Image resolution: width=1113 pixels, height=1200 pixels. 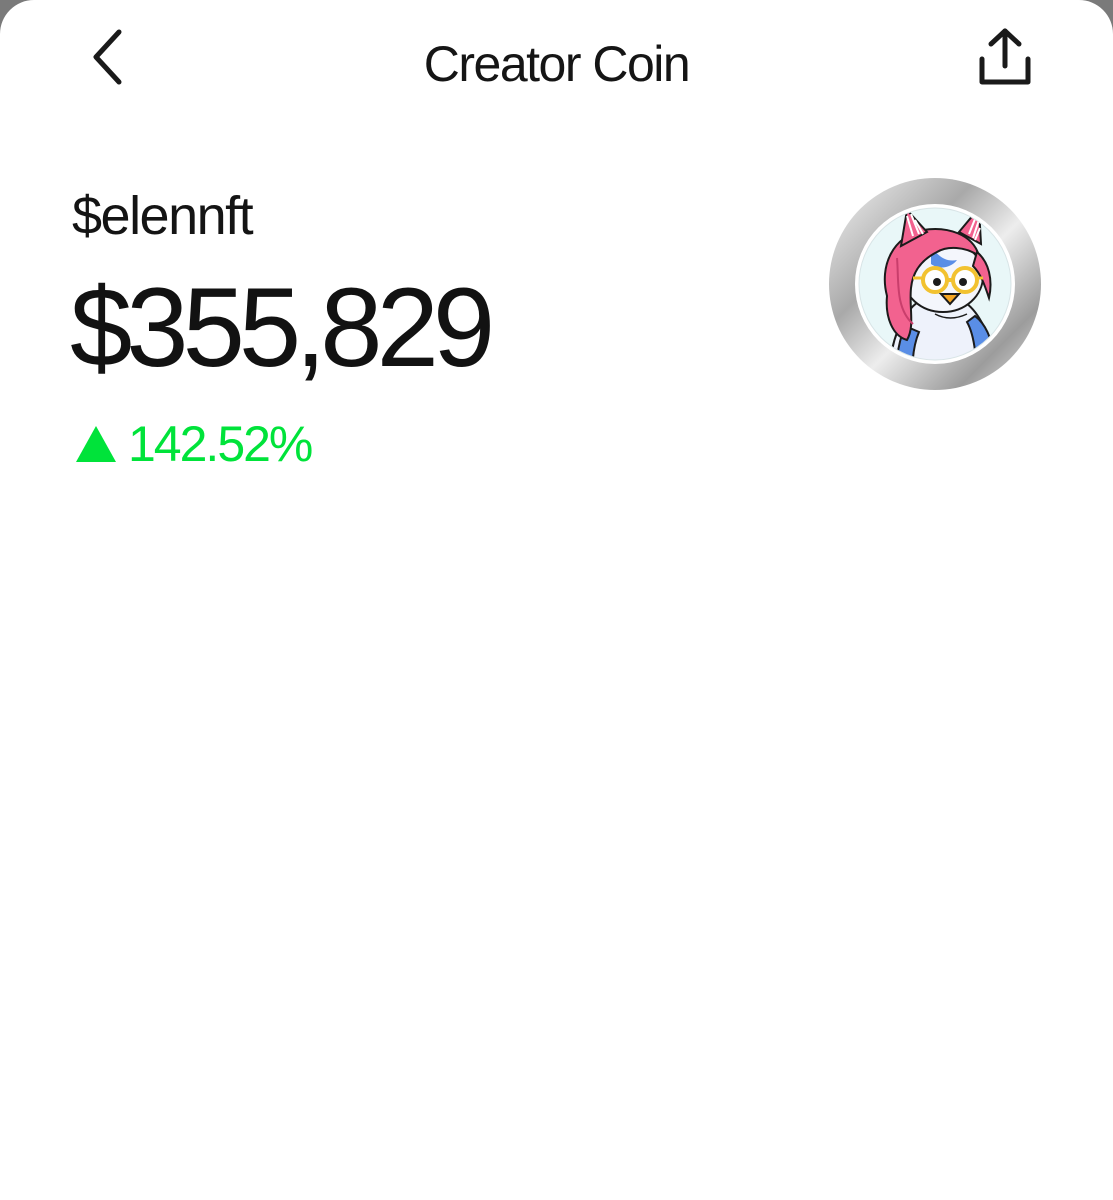 I want to click on change-percent: 142.52%, so click(x=220, y=444).